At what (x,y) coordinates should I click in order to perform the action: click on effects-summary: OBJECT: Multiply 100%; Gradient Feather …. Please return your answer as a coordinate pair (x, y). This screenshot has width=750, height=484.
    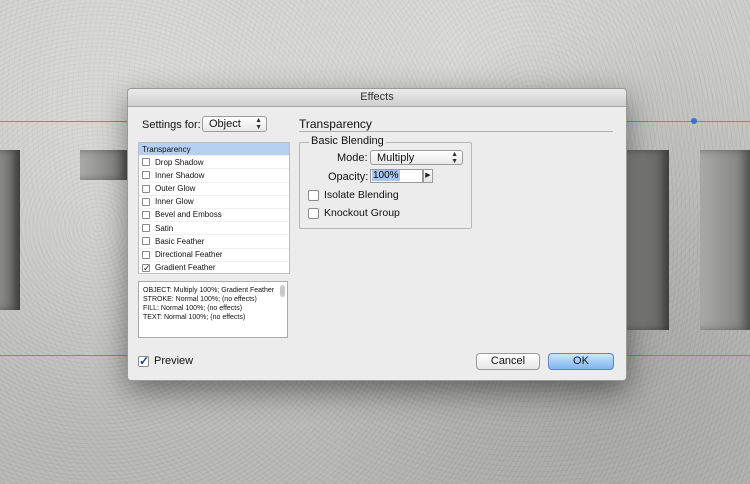
    Looking at the image, I should click on (213, 309).